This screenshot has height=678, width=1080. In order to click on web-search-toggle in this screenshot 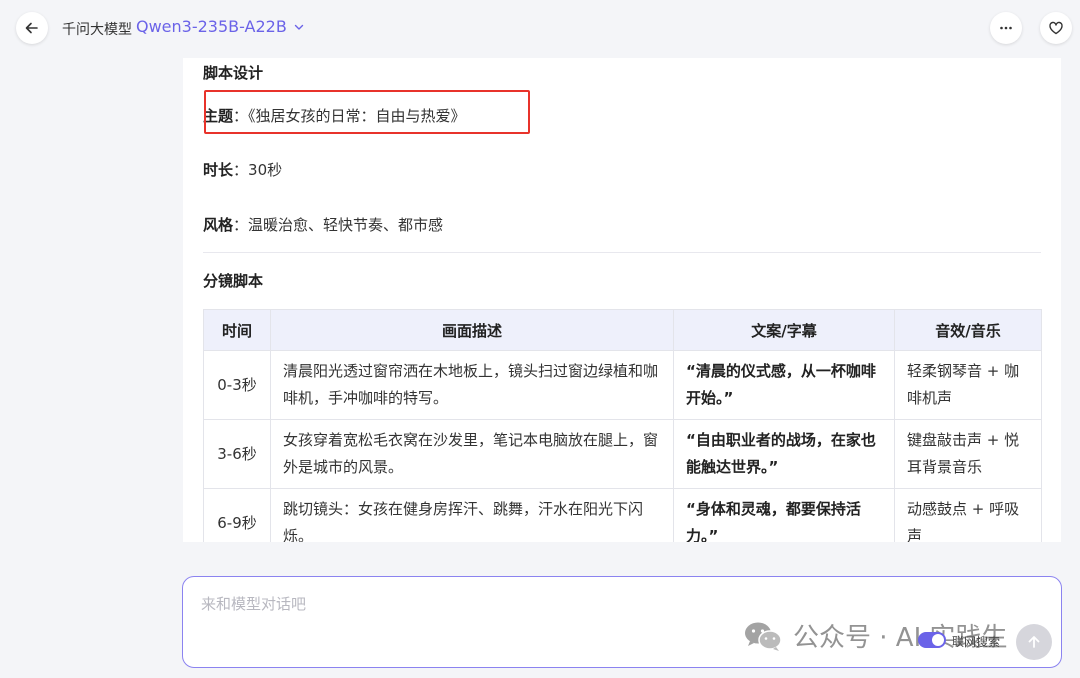, I will do `click(932, 640)`.